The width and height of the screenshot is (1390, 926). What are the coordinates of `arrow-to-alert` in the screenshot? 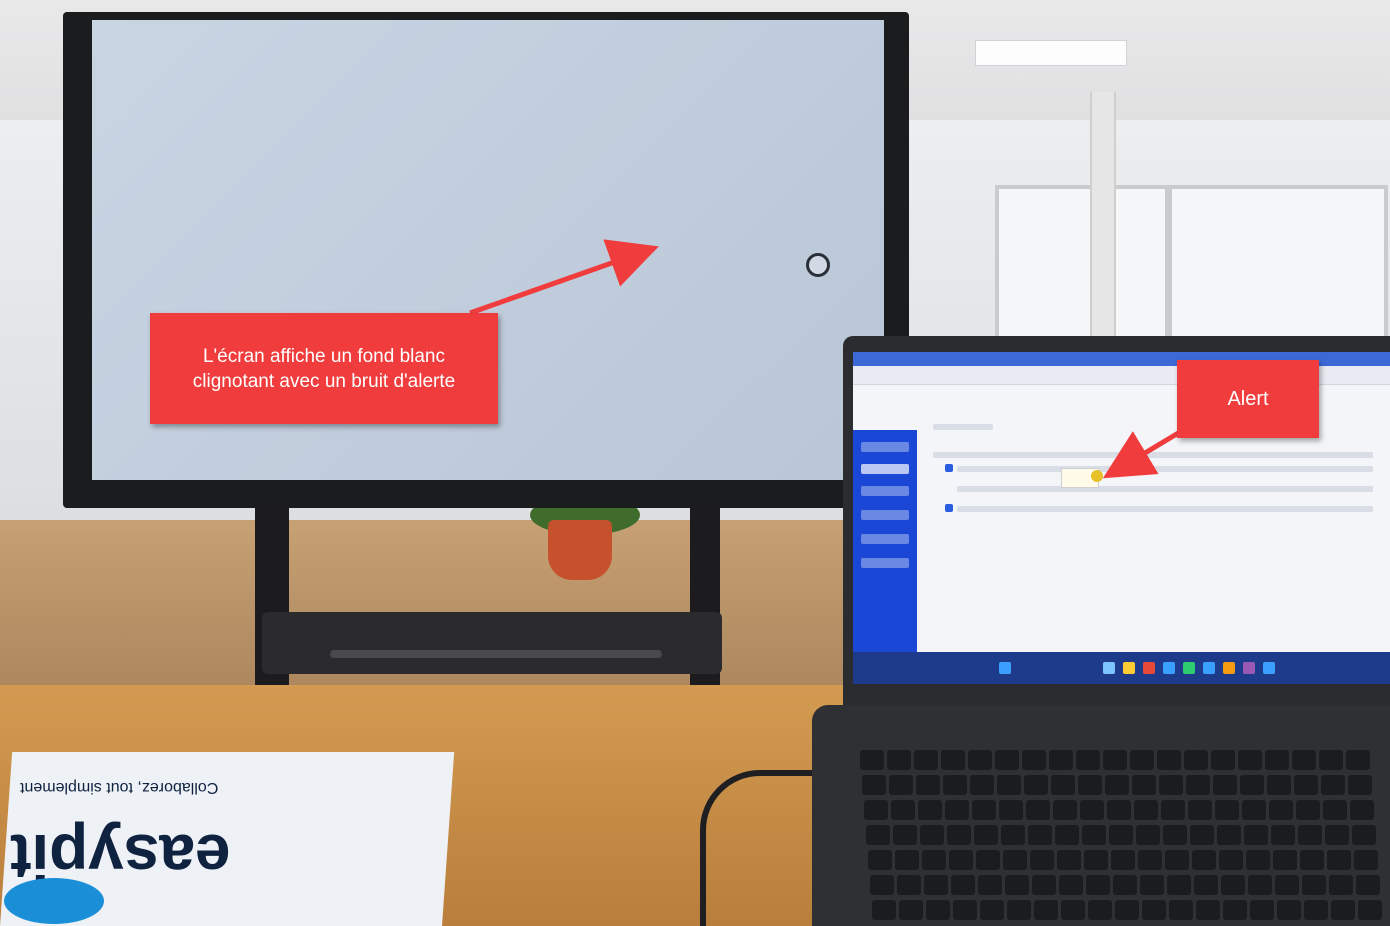 It's located at (1142, 454).